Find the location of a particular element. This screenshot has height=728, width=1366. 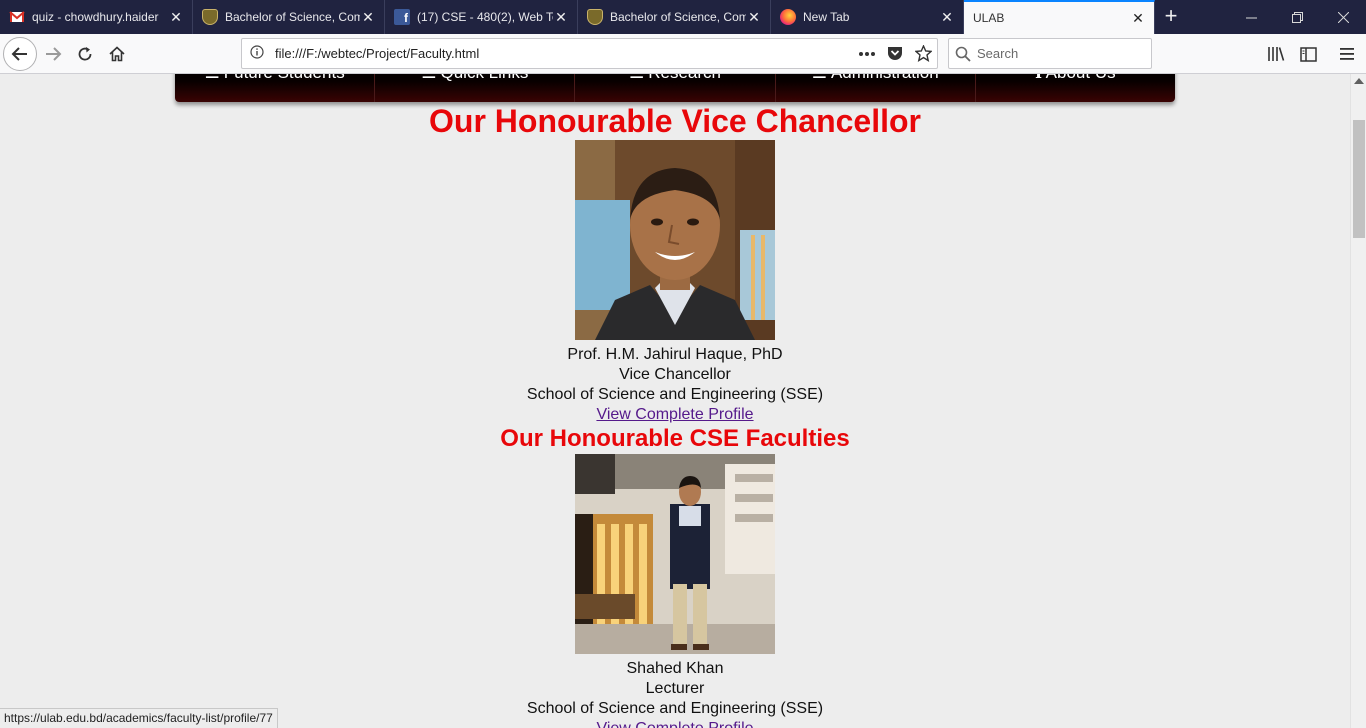

tab-gmail: quiz - chowdhury.haider ✕ is located at coordinates (96, 17).